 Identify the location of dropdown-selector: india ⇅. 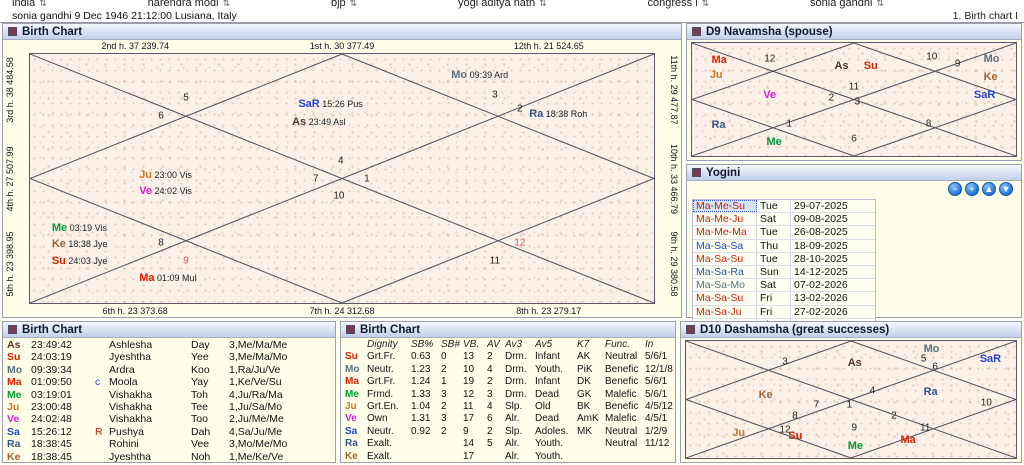
(29, 5).